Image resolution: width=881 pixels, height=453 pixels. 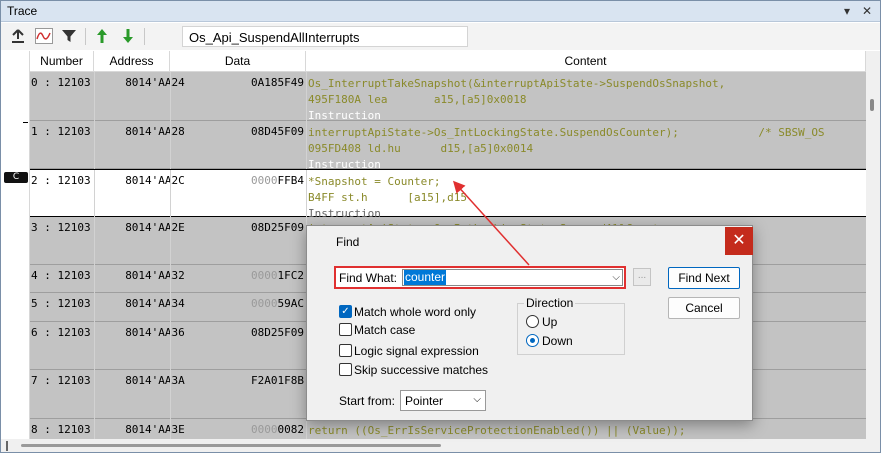 I want to click on dialog-close-button: ✕, so click(x=739, y=241).